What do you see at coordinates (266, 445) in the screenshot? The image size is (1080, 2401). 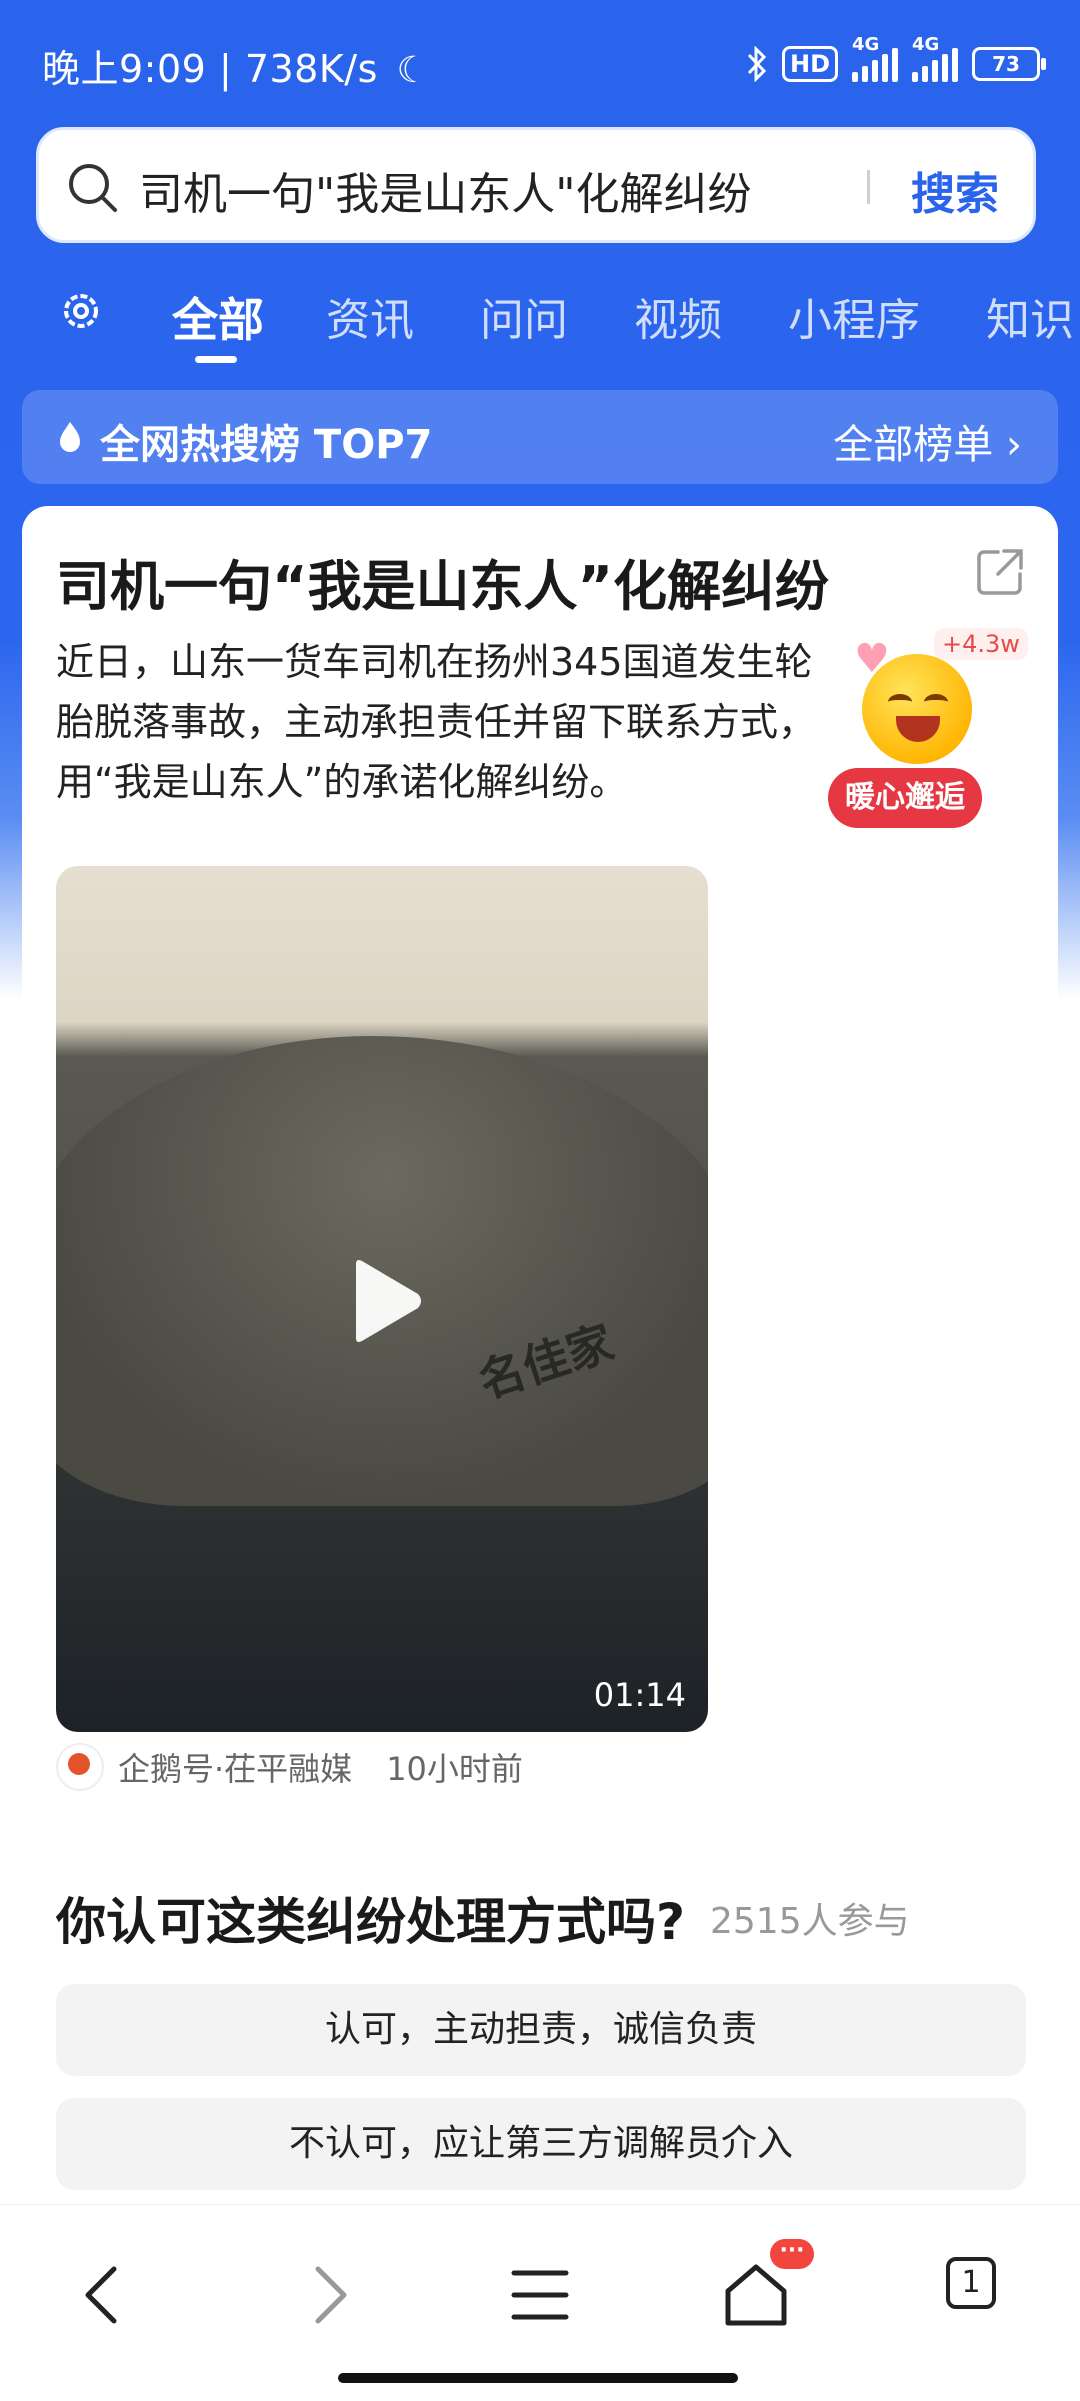 I see `hot-search-title: 全网热搜榜 TOP7` at bounding box center [266, 445].